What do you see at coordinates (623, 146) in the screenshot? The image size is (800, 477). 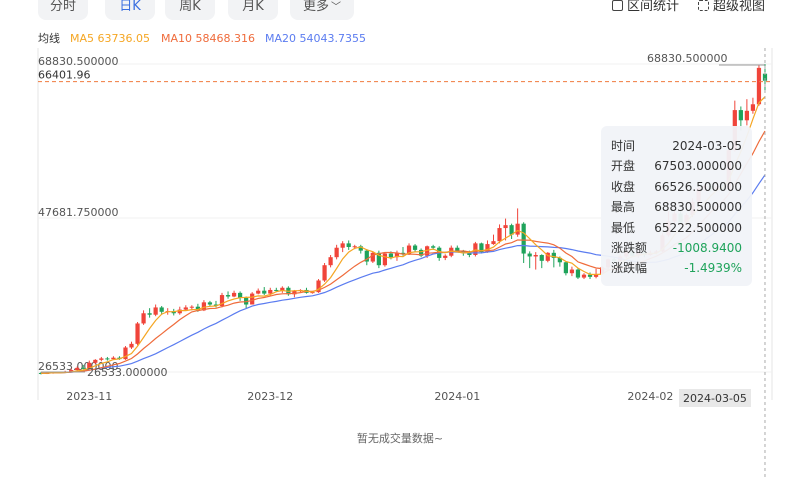 I see `tooltip-key: 时间` at bounding box center [623, 146].